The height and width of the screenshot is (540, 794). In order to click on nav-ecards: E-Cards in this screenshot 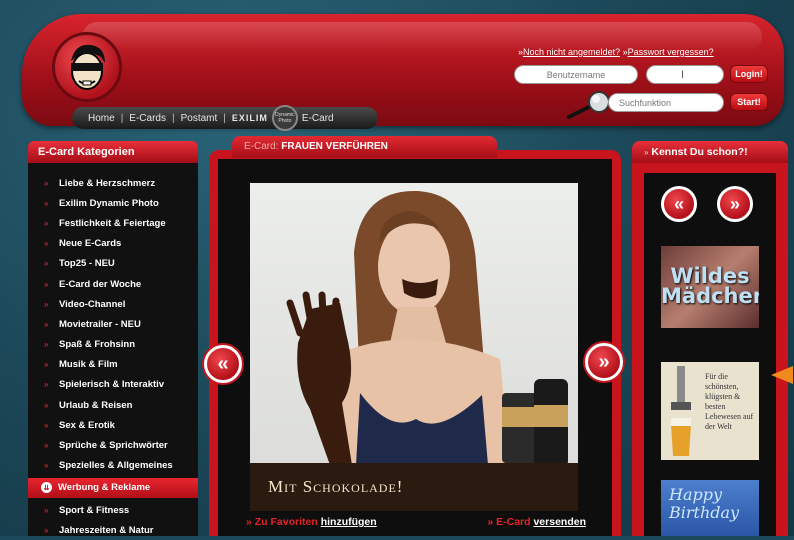, I will do `click(147, 118)`.